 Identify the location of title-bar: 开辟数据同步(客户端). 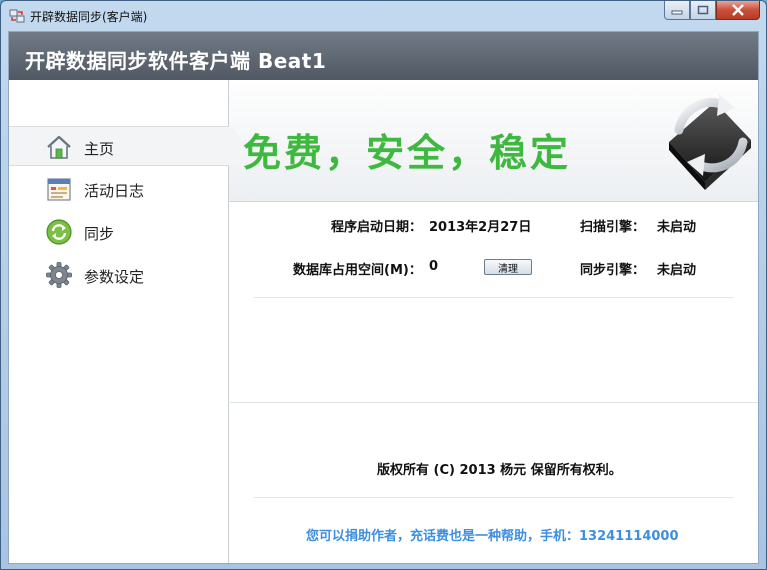
(383, 16).